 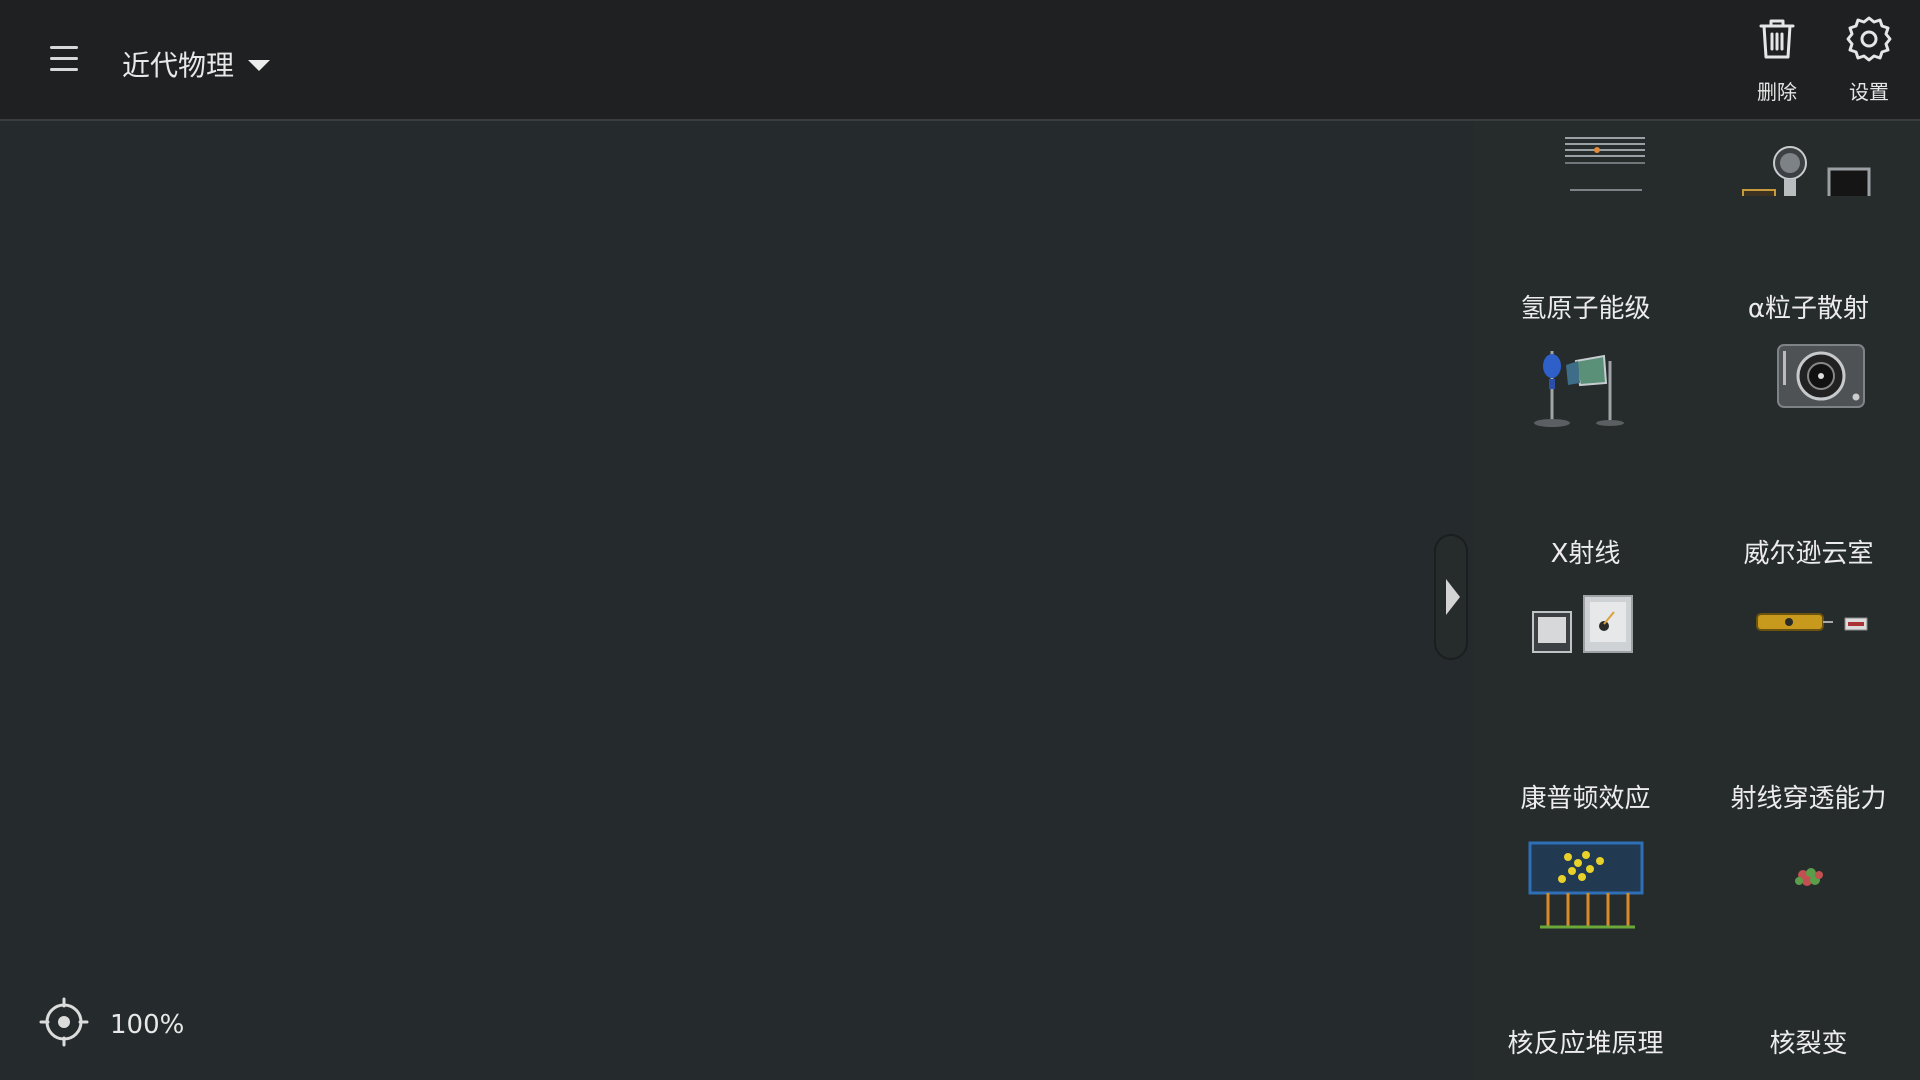 I want to click on alpha-scattering-icon, so click(x=1808, y=158).